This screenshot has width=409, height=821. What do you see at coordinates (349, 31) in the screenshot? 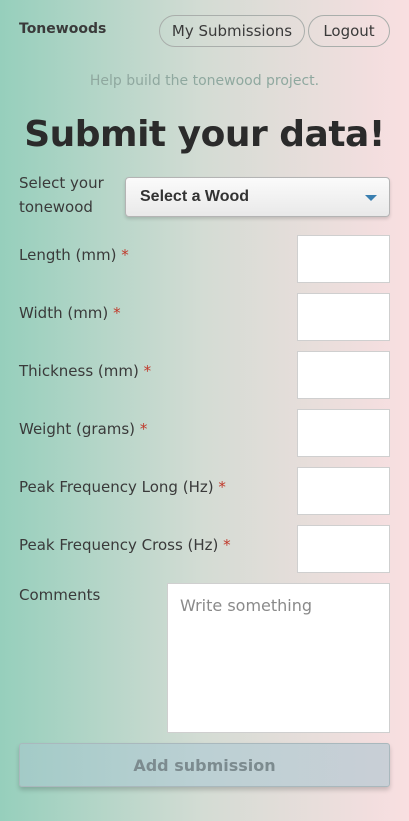
I see `logout-button: Logout` at bounding box center [349, 31].